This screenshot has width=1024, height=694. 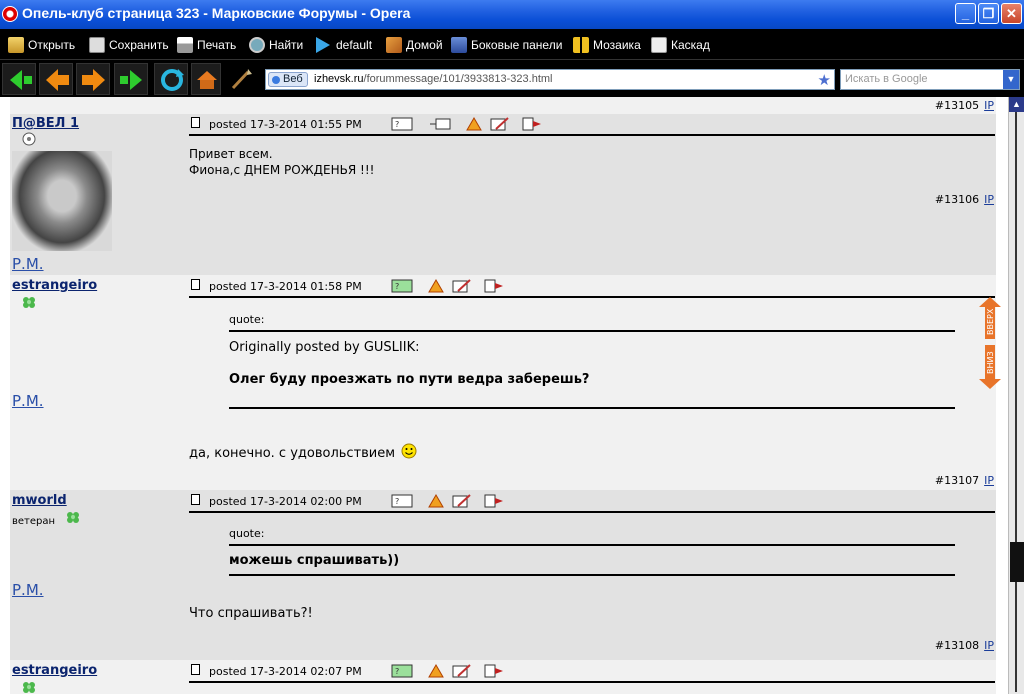 I want to click on reload-icon, so click(x=172, y=80).